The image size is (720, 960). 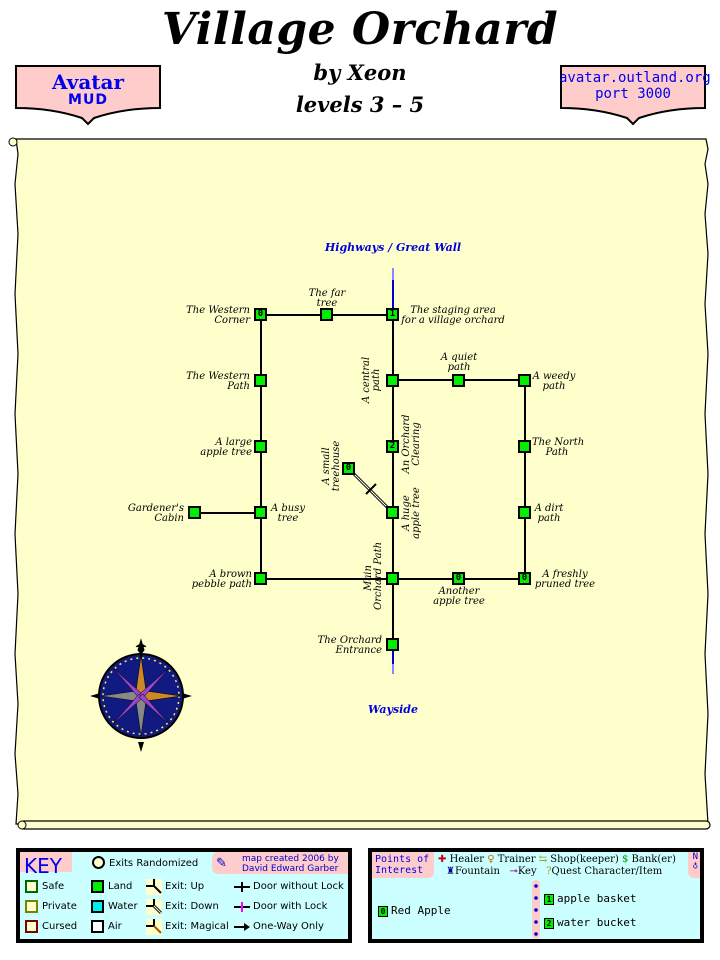 I want to click on key-exit-down: Exit: Down, so click(x=192, y=906).